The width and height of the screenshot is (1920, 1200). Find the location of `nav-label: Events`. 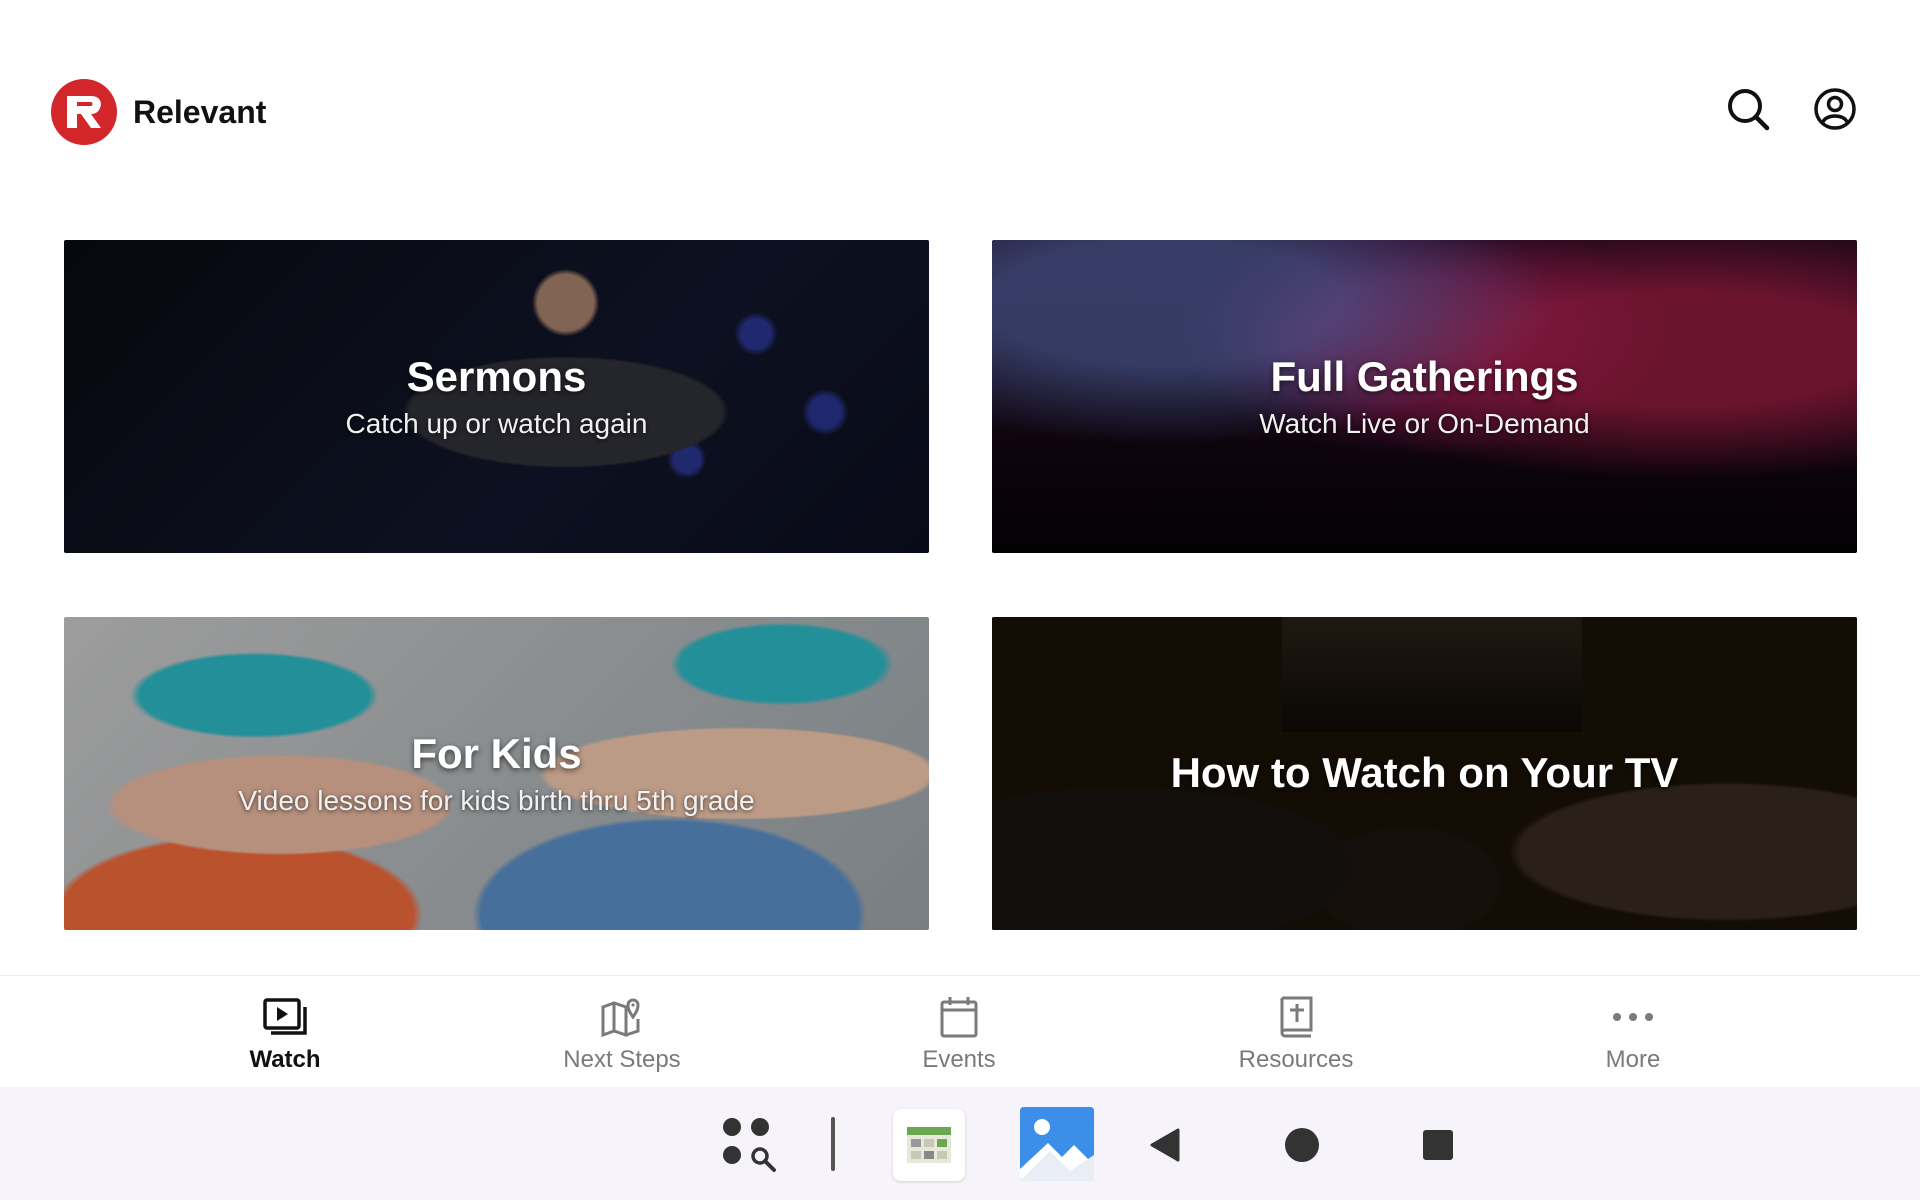

nav-label: Events is located at coordinates (959, 1059).